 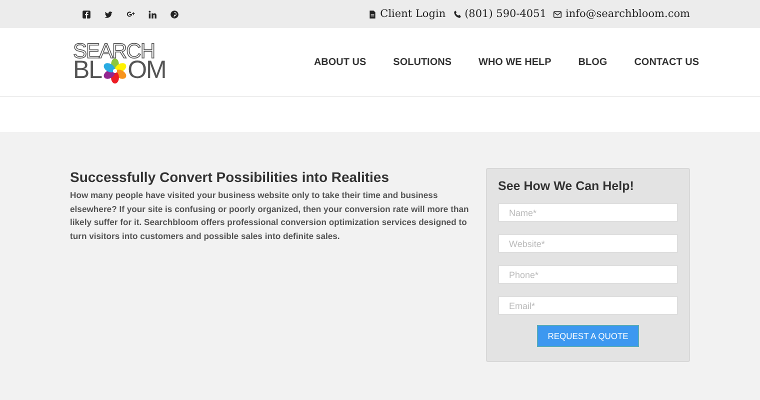 What do you see at coordinates (593, 62) in the screenshot?
I see `nav-link: BLOG` at bounding box center [593, 62].